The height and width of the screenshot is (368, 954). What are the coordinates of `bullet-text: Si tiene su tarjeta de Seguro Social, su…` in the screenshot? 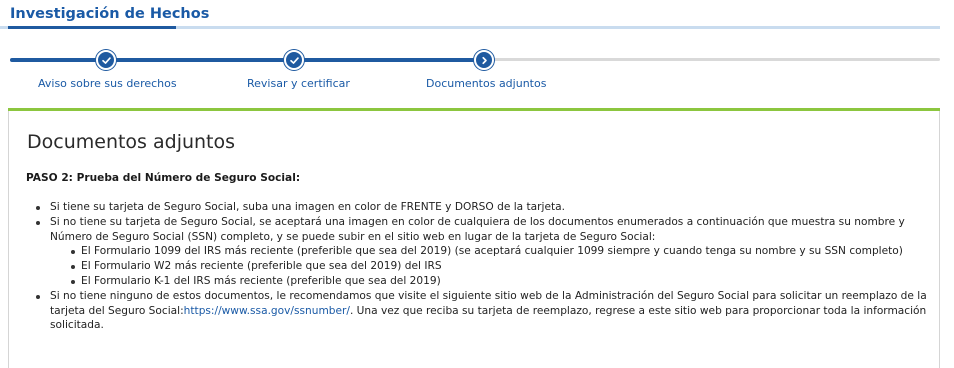 It's located at (307, 207).